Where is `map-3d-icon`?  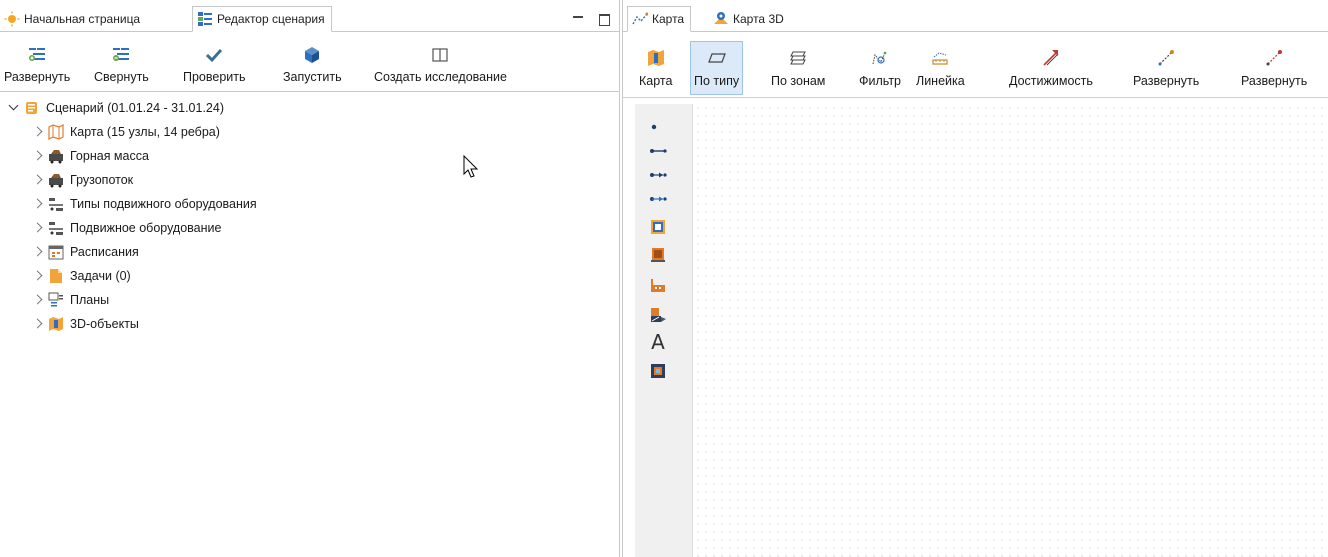 map-3d-icon is located at coordinates (721, 19).